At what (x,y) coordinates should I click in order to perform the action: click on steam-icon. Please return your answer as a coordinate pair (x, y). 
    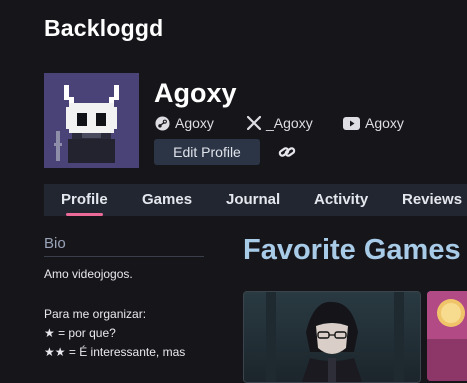
    Looking at the image, I should click on (162, 123).